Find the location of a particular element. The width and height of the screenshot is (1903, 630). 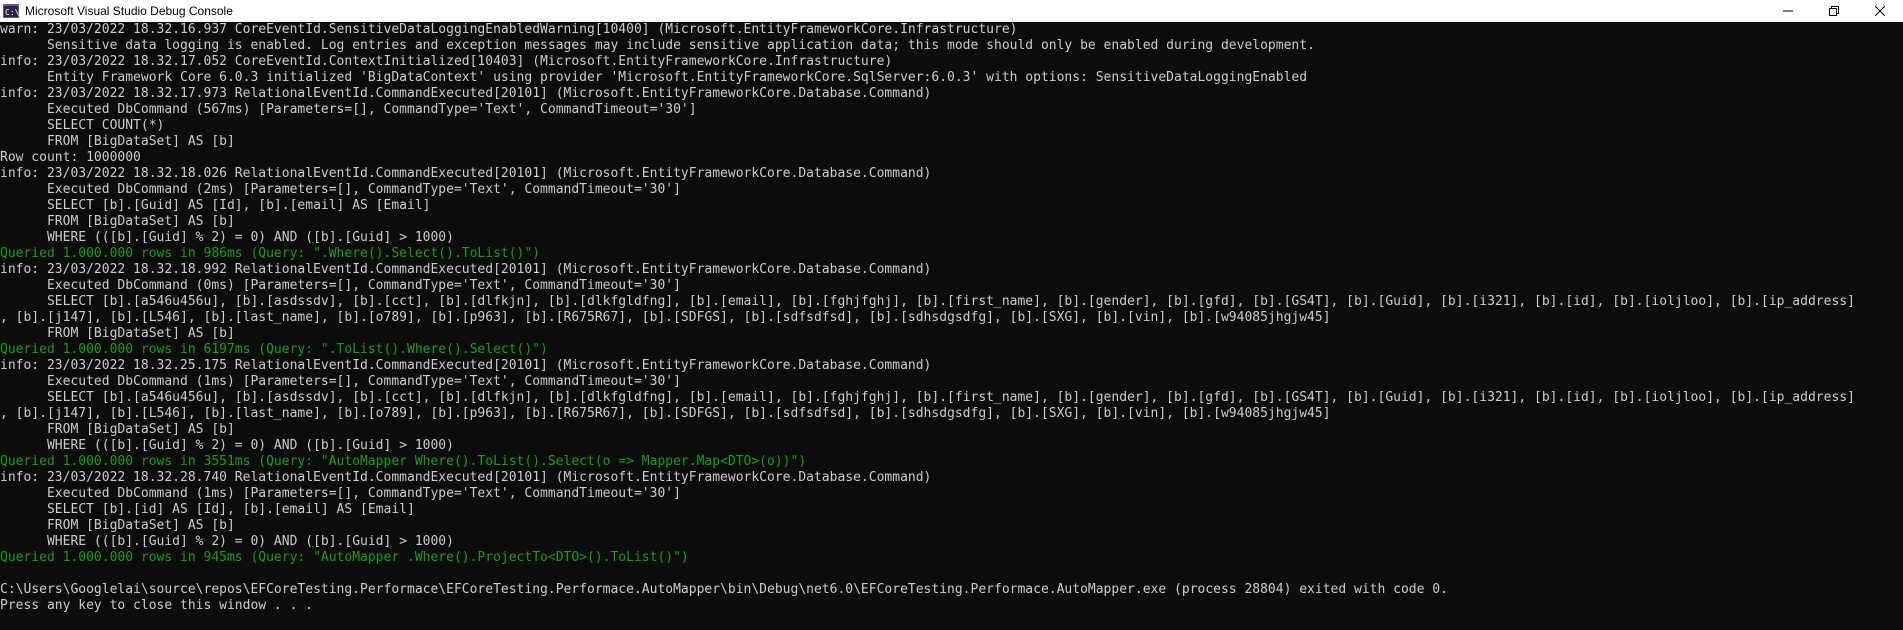

maximize-button is located at coordinates (1834, 11).